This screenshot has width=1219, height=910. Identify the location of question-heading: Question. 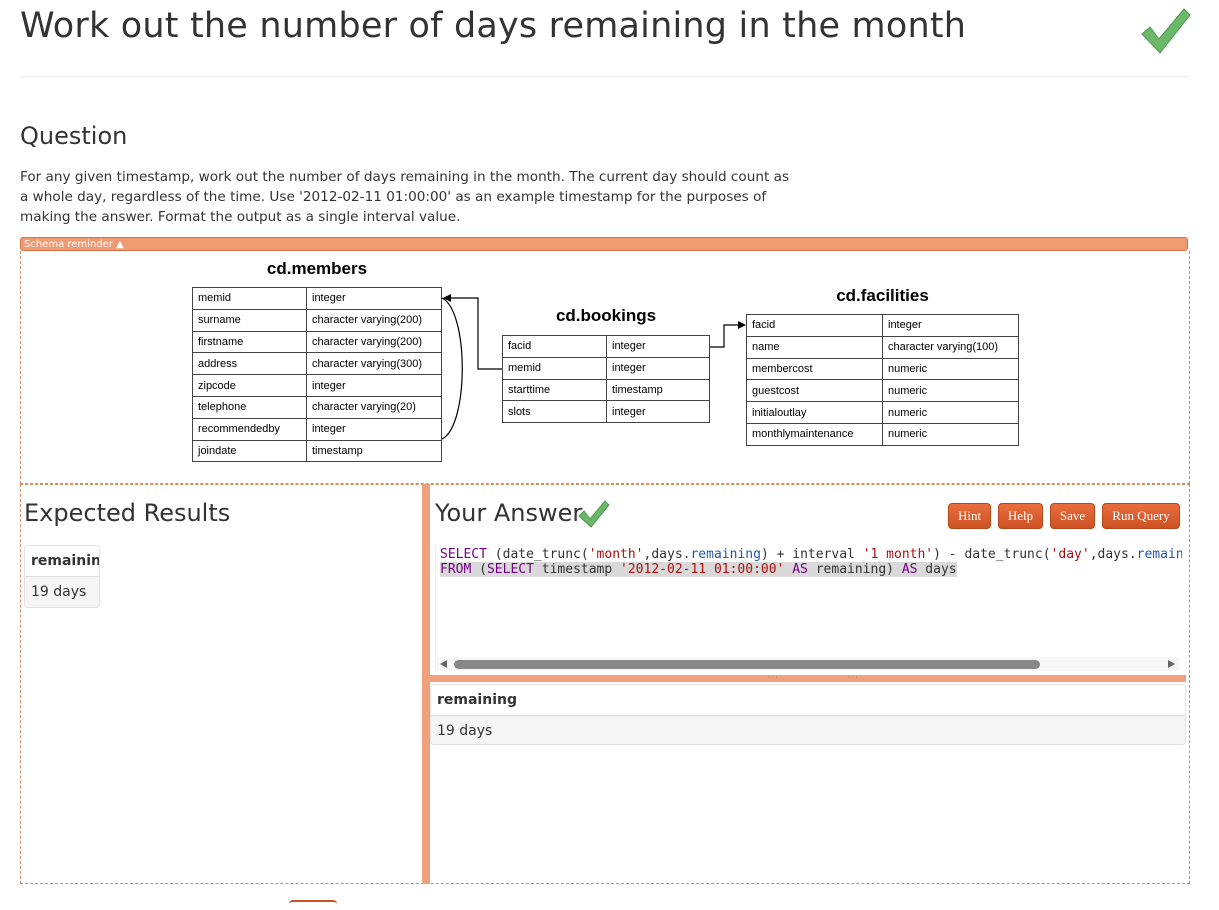
(74, 136).